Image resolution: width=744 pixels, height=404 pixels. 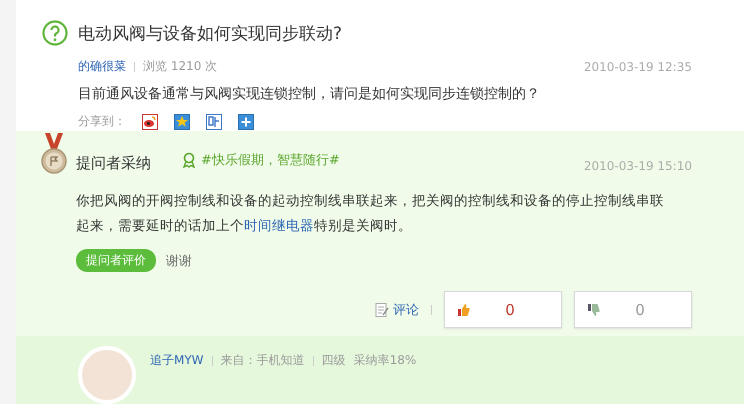 What do you see at coordinates (279, 226) in the screenshot?
I see `relay-link: 时间继电器` at bounding box center [279, 226].